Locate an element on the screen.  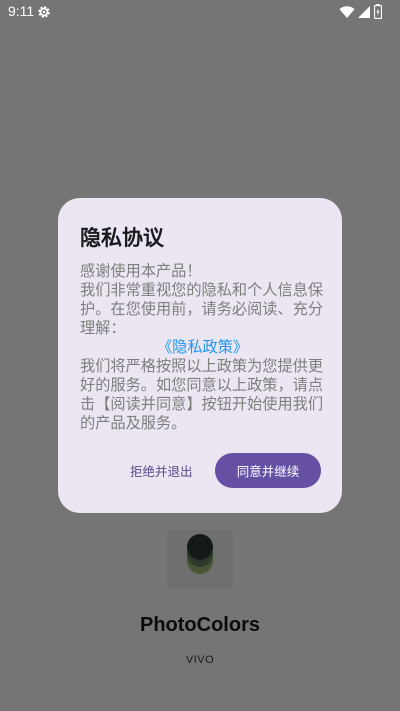
status-icons is located at coordinates (360, 11).